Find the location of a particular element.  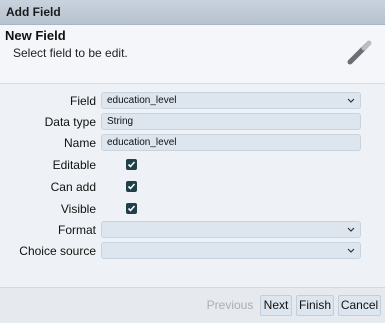

can-add-checkbox is located at coordinates (131, 186).